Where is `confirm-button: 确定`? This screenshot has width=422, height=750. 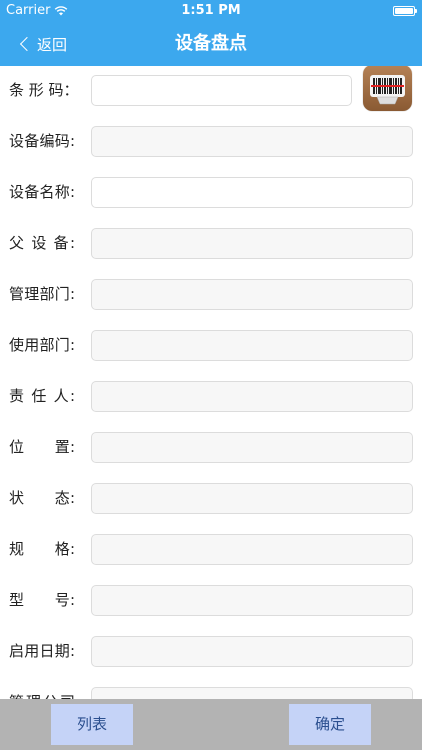 confirm-button: 确定 is located at coordinates (330, 724).